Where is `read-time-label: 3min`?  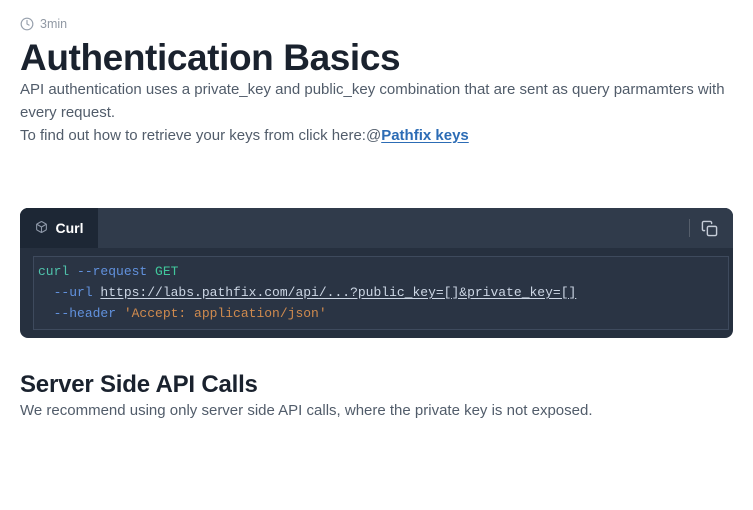
read-time-label: 3min is located at coordinates (54, 24).